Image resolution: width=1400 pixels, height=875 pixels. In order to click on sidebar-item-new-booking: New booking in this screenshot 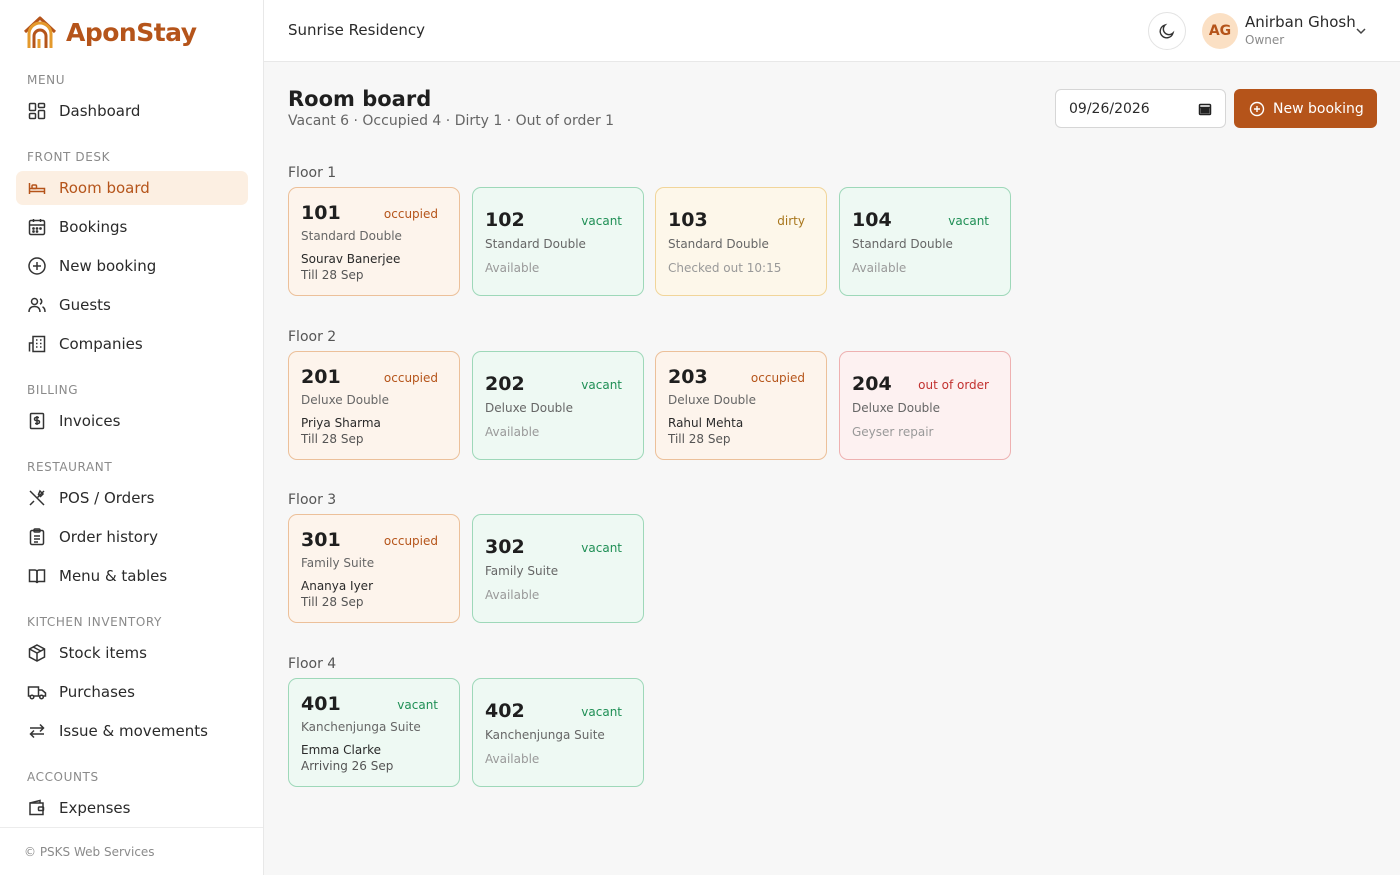, I will do `click(132, 266)`.